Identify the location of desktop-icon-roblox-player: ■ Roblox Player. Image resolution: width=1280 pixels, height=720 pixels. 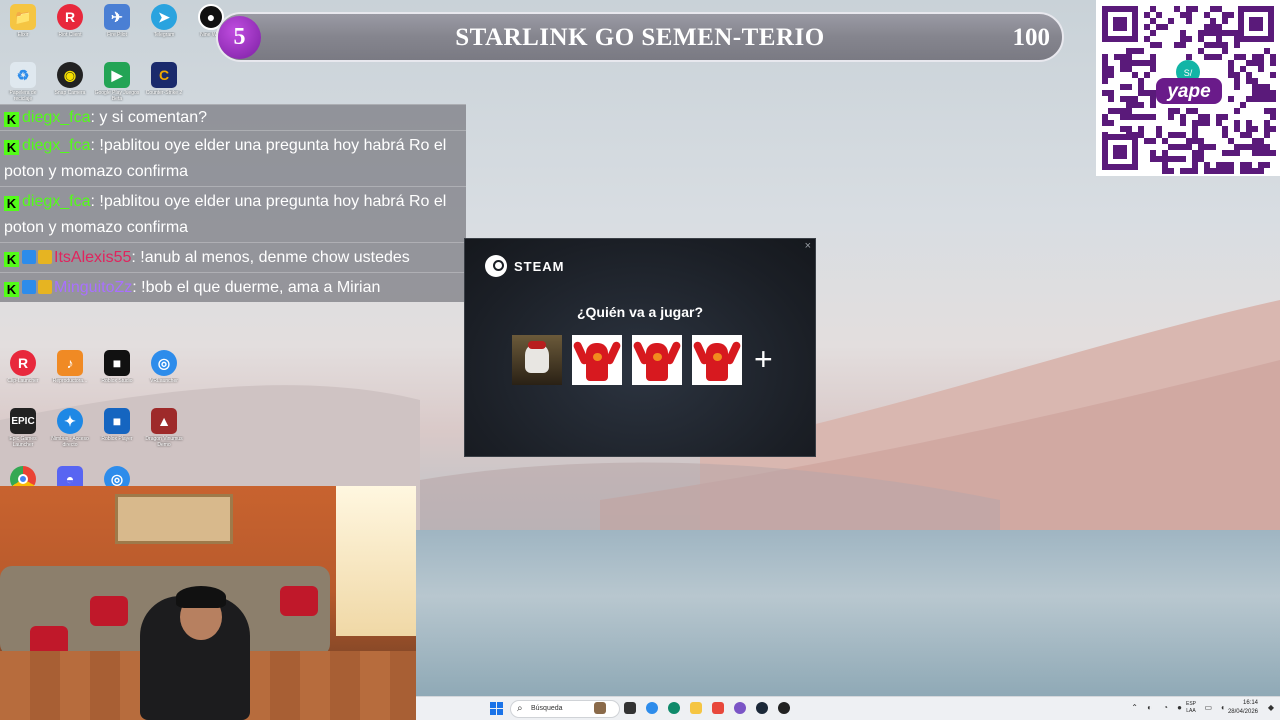
(117, 428).